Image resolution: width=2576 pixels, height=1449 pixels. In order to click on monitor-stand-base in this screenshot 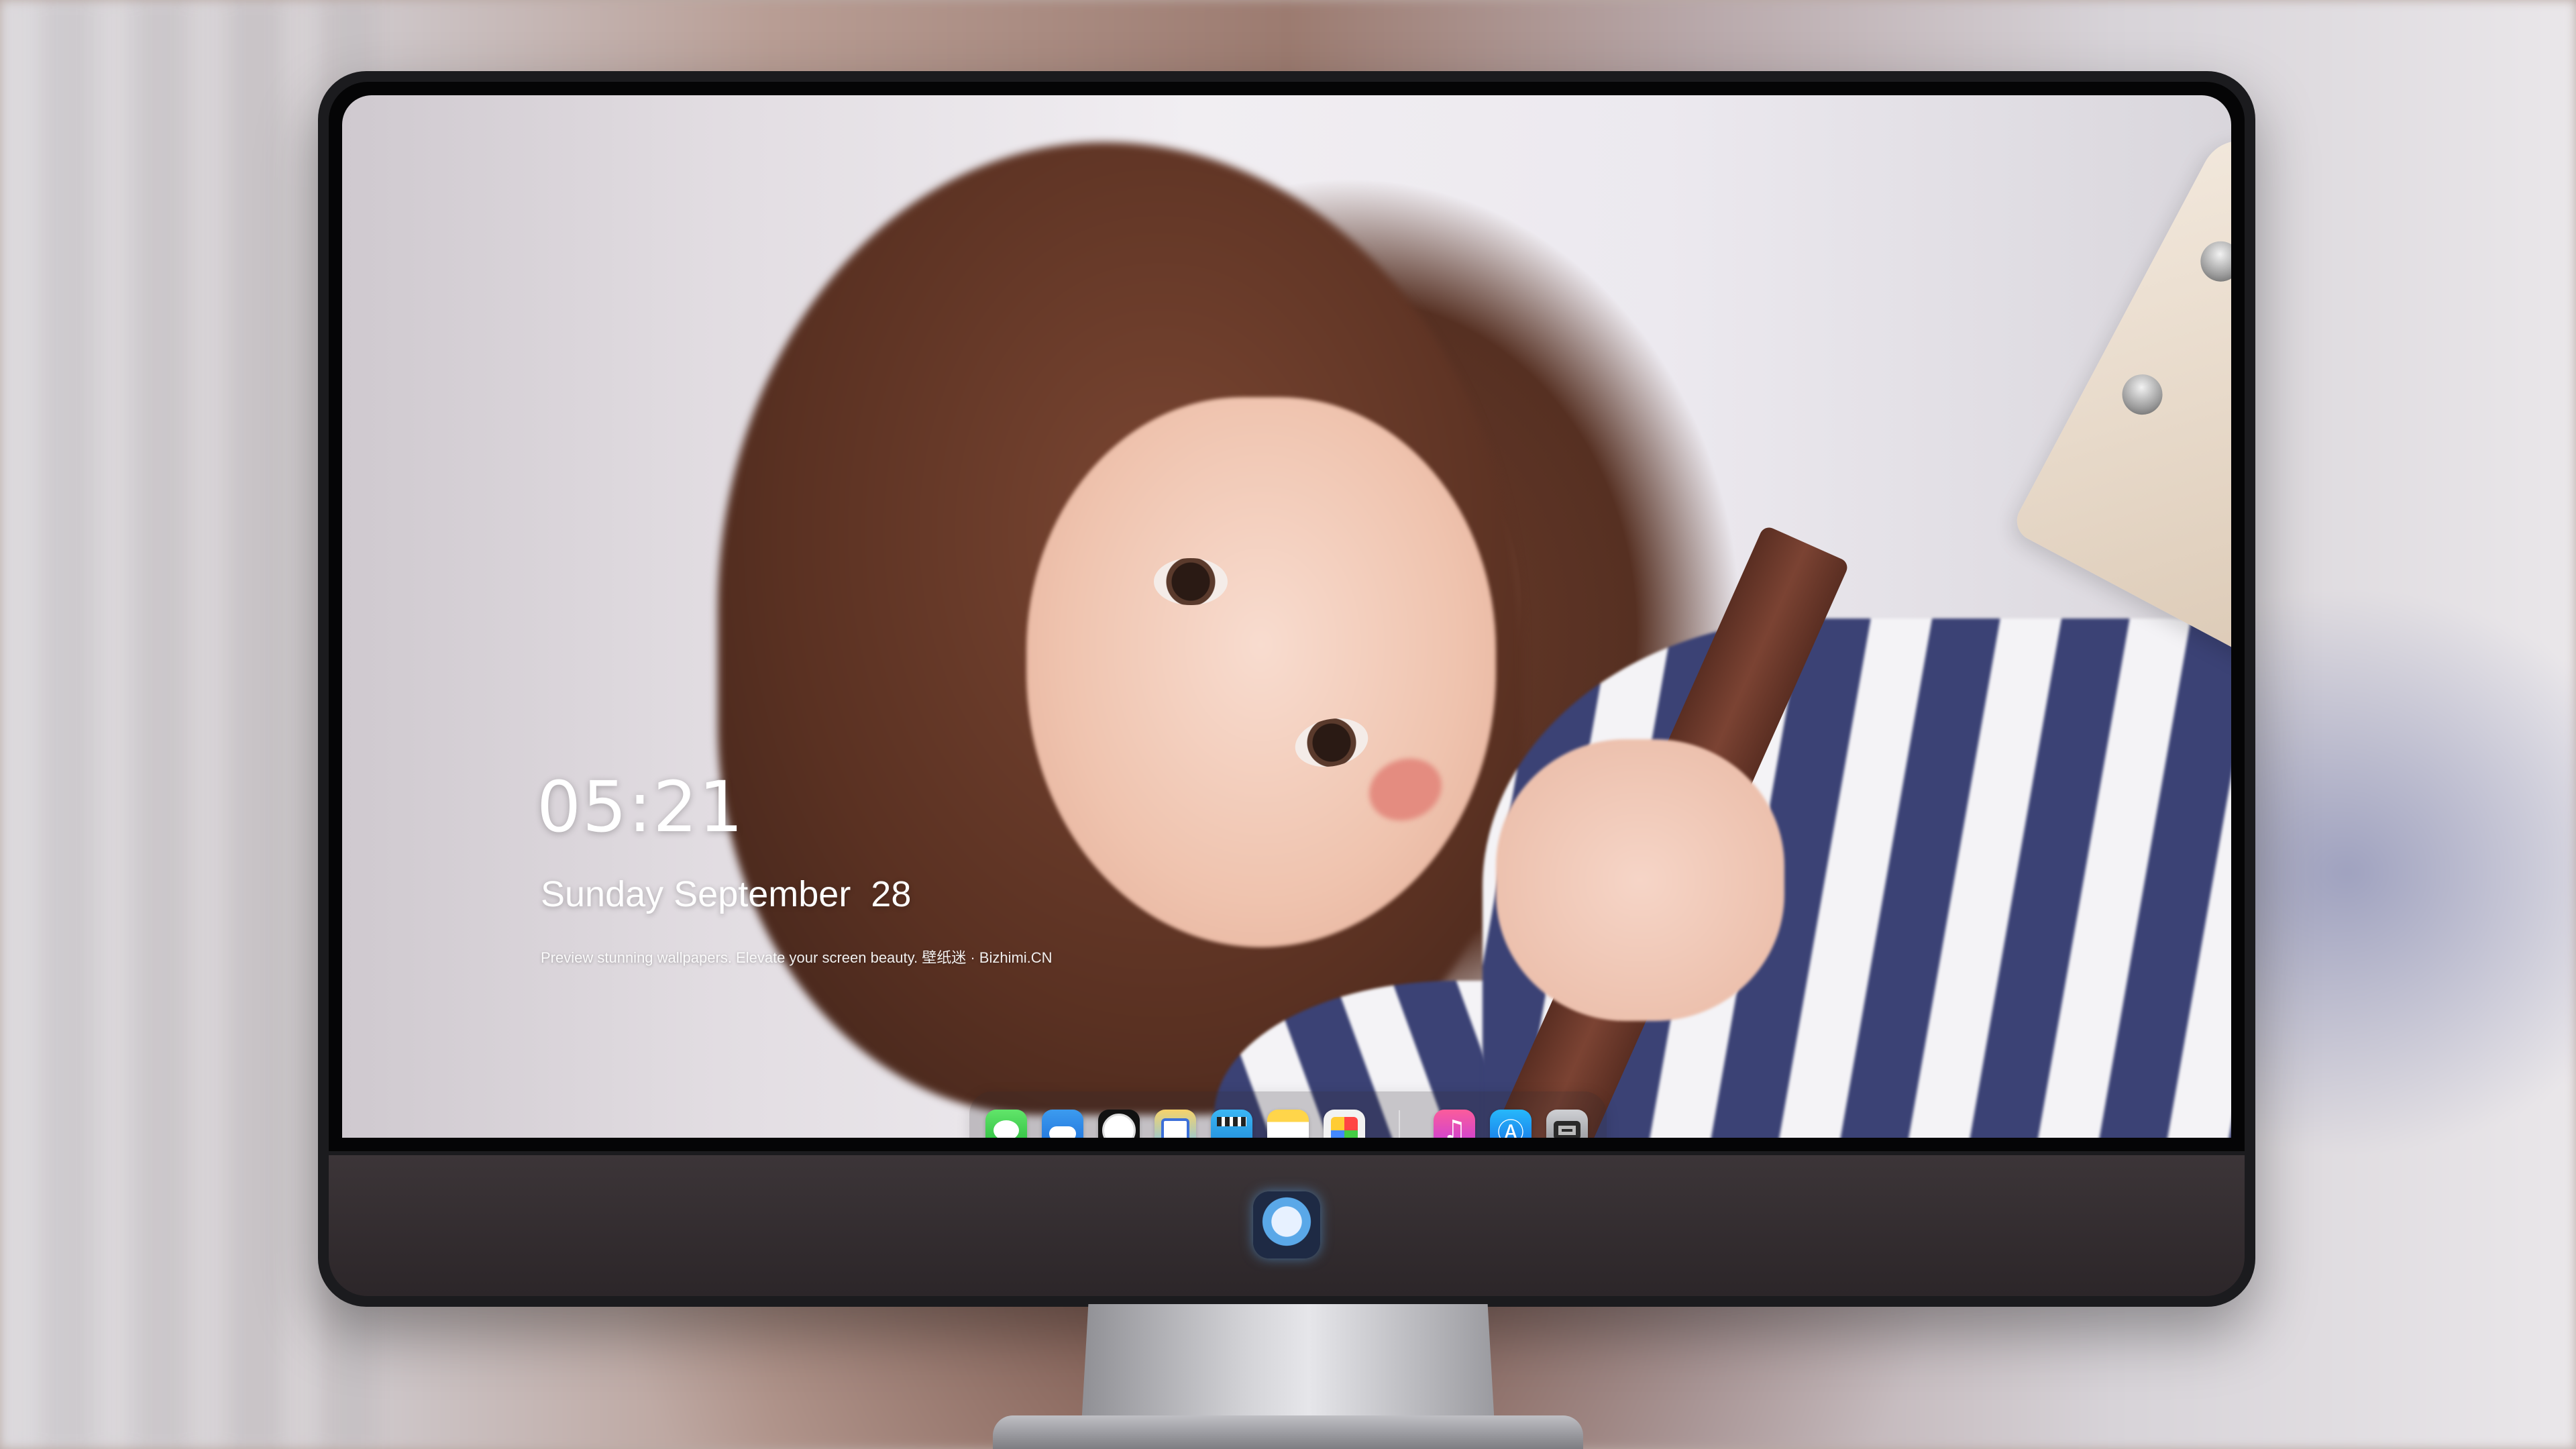, I will do `click(1288, 1432)`.